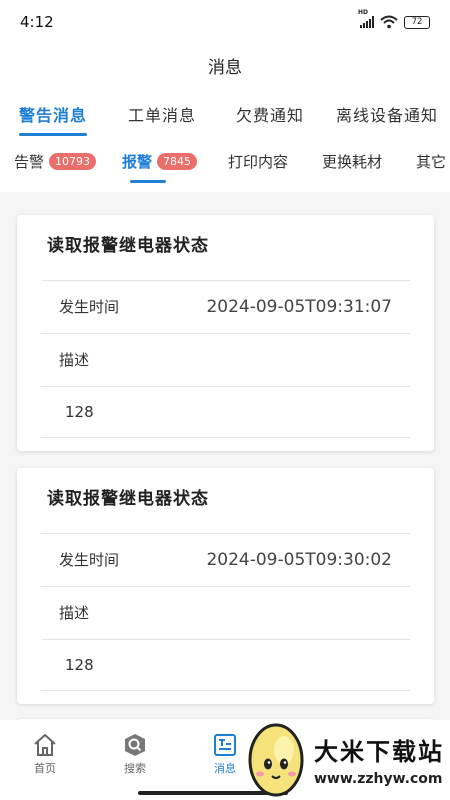 The width and height of the screenshot is (450, 800). I want to click on status-icons: HD 72, so click(394, 19).